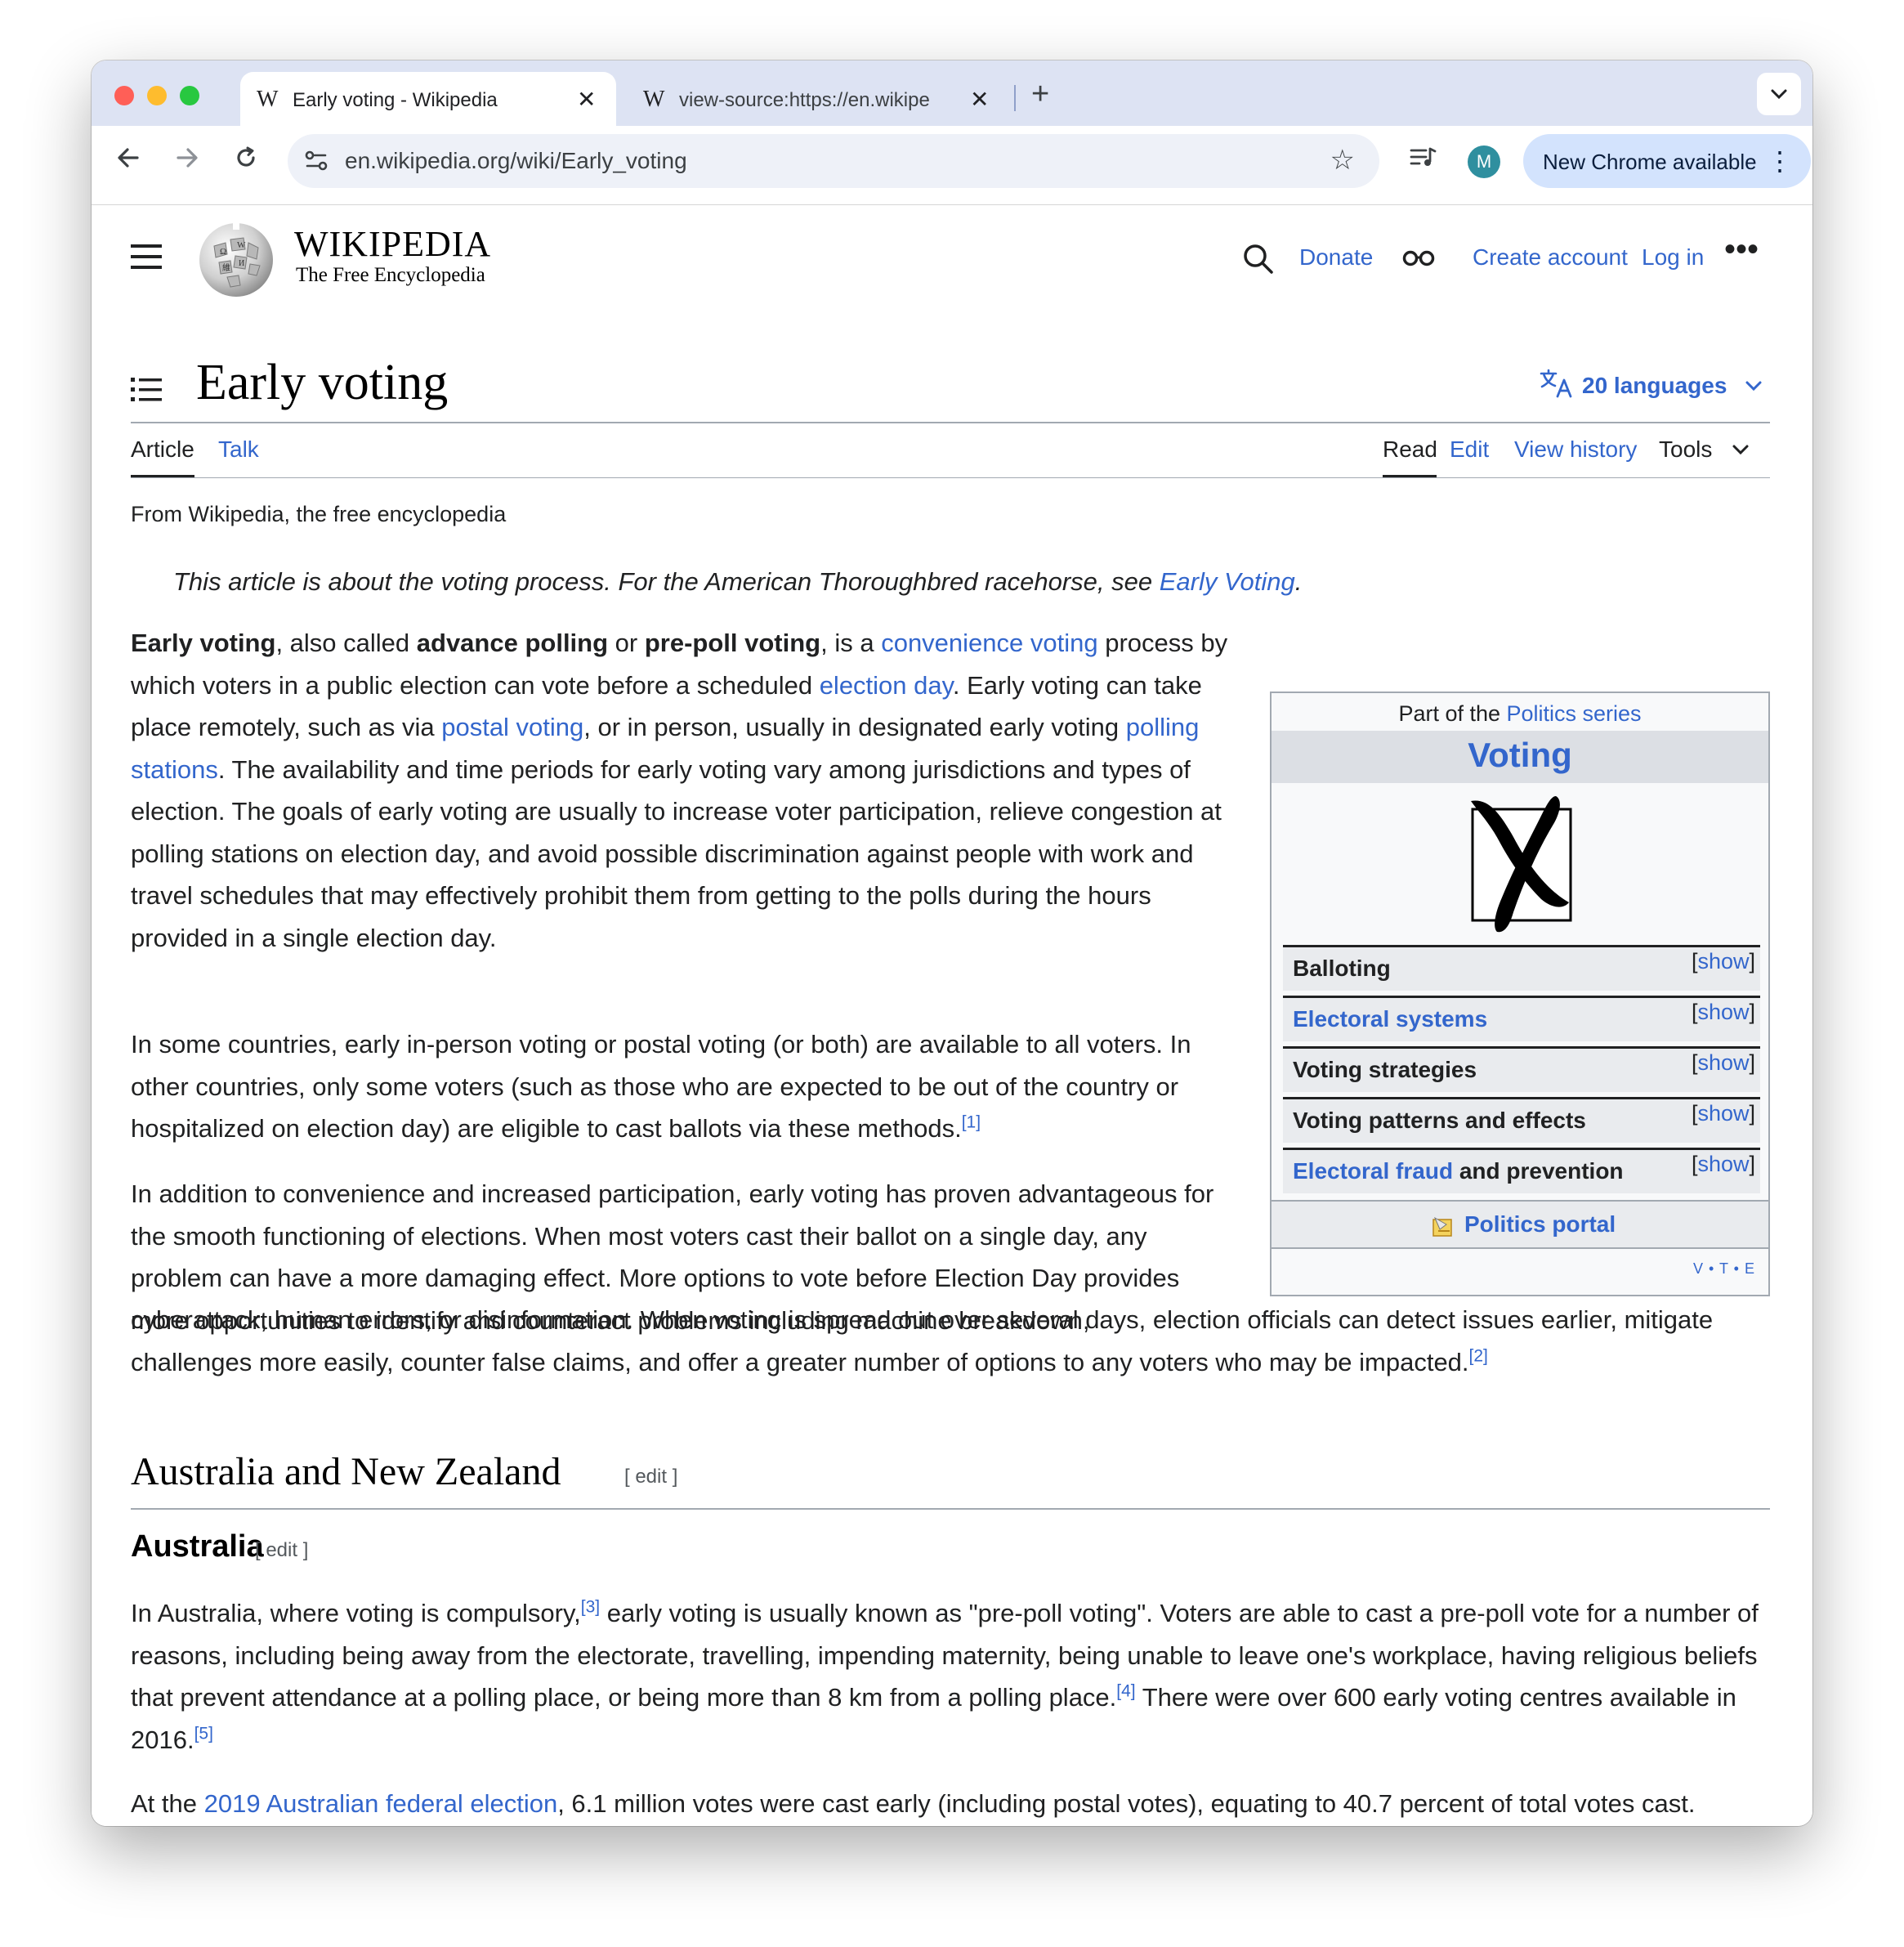 This screenshot has height=1947, width=1904. Describe the element at coordinates (887, 685) in the screenshot. I see `link-election-day: election day` at that location.